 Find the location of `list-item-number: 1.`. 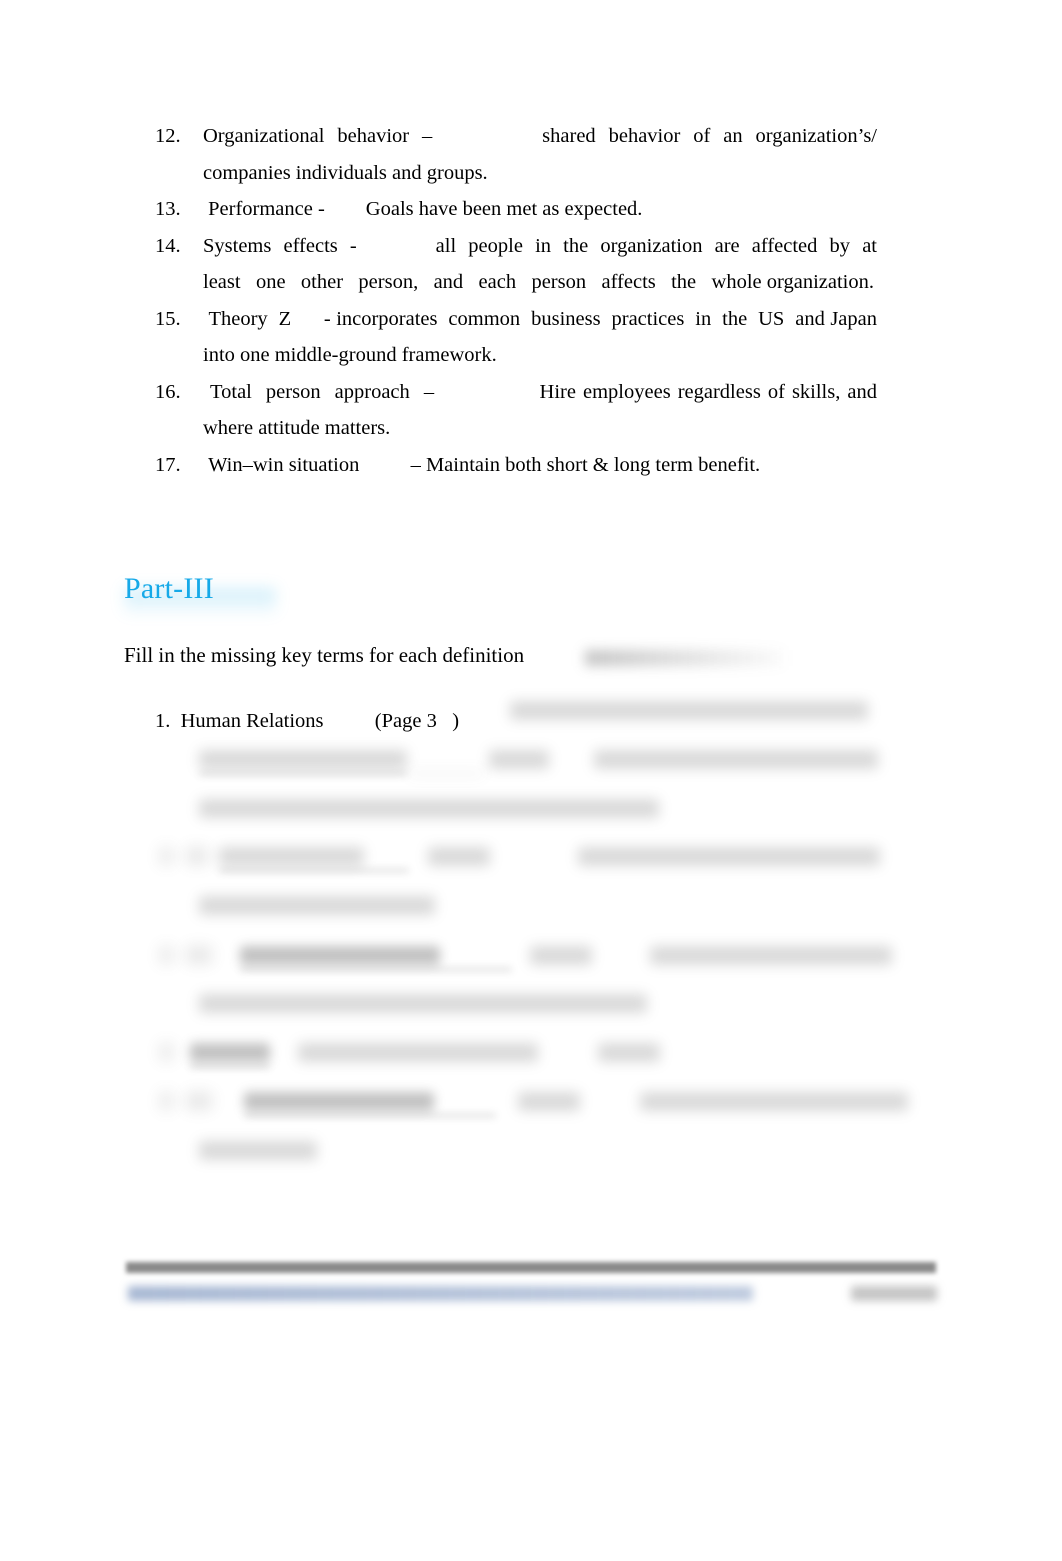

list-item-number: 1. is located at coordinates (163, 721).